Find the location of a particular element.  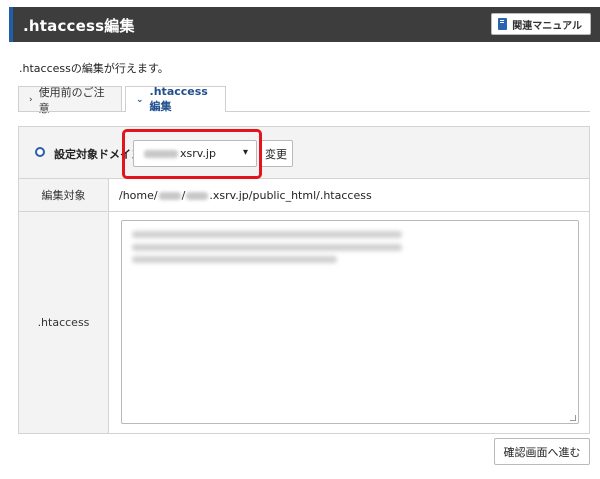

tab-divider is located at coordinates (304, 111).